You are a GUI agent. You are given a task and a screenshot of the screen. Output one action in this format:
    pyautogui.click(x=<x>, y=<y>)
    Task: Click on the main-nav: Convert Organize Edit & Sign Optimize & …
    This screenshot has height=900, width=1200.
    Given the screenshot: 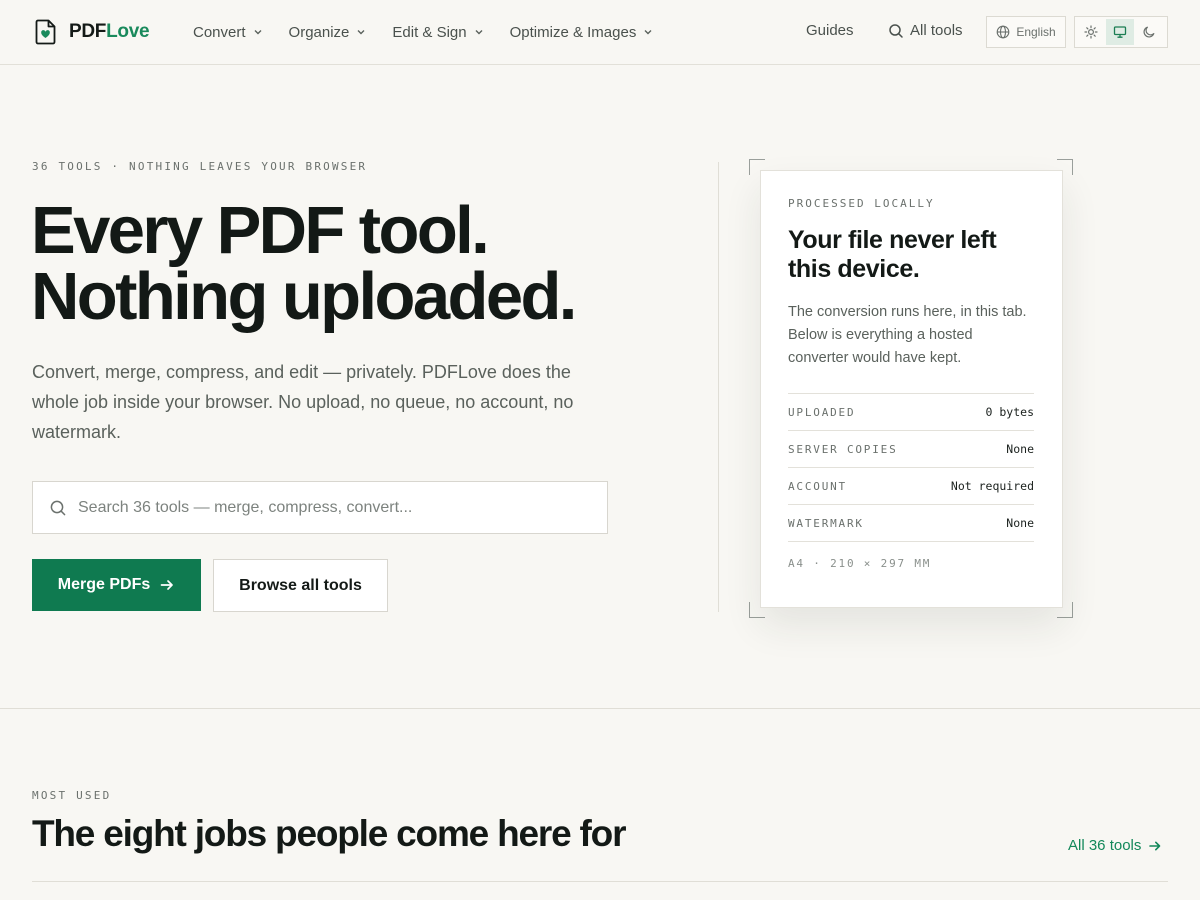 What is the action you would take?
    pyautogui.click(x=436, y=32)
    